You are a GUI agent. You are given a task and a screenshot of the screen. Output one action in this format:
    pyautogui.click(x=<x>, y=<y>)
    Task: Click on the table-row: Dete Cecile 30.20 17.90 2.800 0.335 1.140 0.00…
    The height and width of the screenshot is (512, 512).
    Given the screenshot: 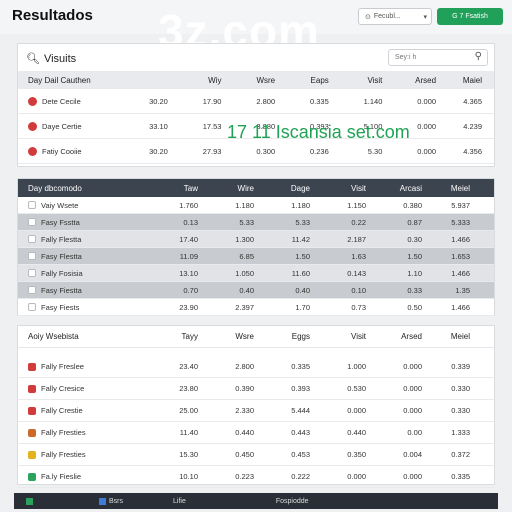 What is the action you would take?
    pyautogui.click(x=256, y=101)
    